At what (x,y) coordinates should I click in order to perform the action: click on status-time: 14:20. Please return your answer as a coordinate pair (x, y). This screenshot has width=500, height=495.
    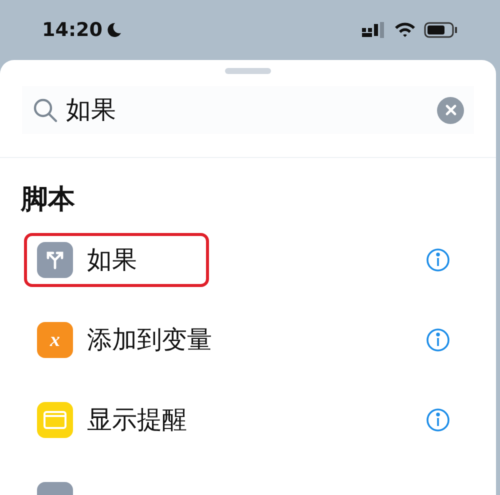
    Looking at the image, I should click on (72, 30).